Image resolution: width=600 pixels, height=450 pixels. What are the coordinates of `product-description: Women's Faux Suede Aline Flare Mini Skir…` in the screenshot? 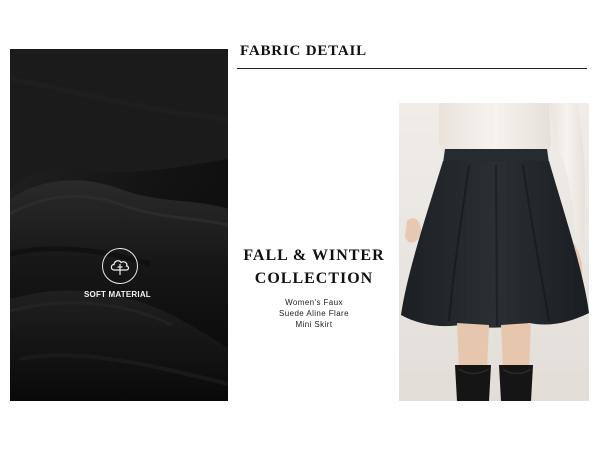 It's located at (314, 313).